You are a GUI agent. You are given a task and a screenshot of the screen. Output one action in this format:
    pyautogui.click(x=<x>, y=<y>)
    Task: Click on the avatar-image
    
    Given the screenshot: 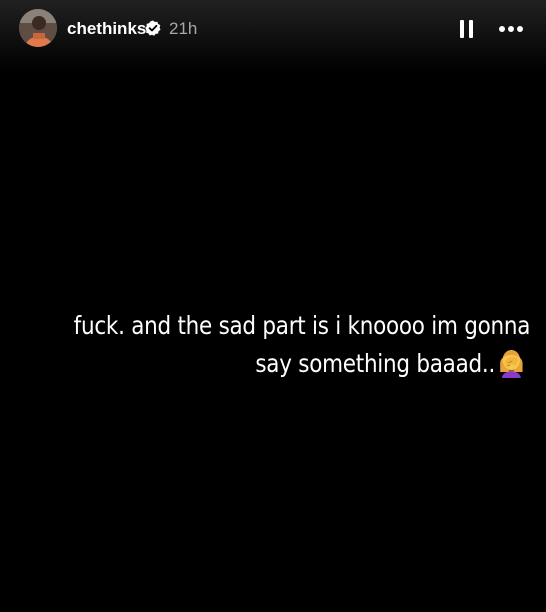 What is the action you would take?
    pyautogui.click(x=38, y=28)
    